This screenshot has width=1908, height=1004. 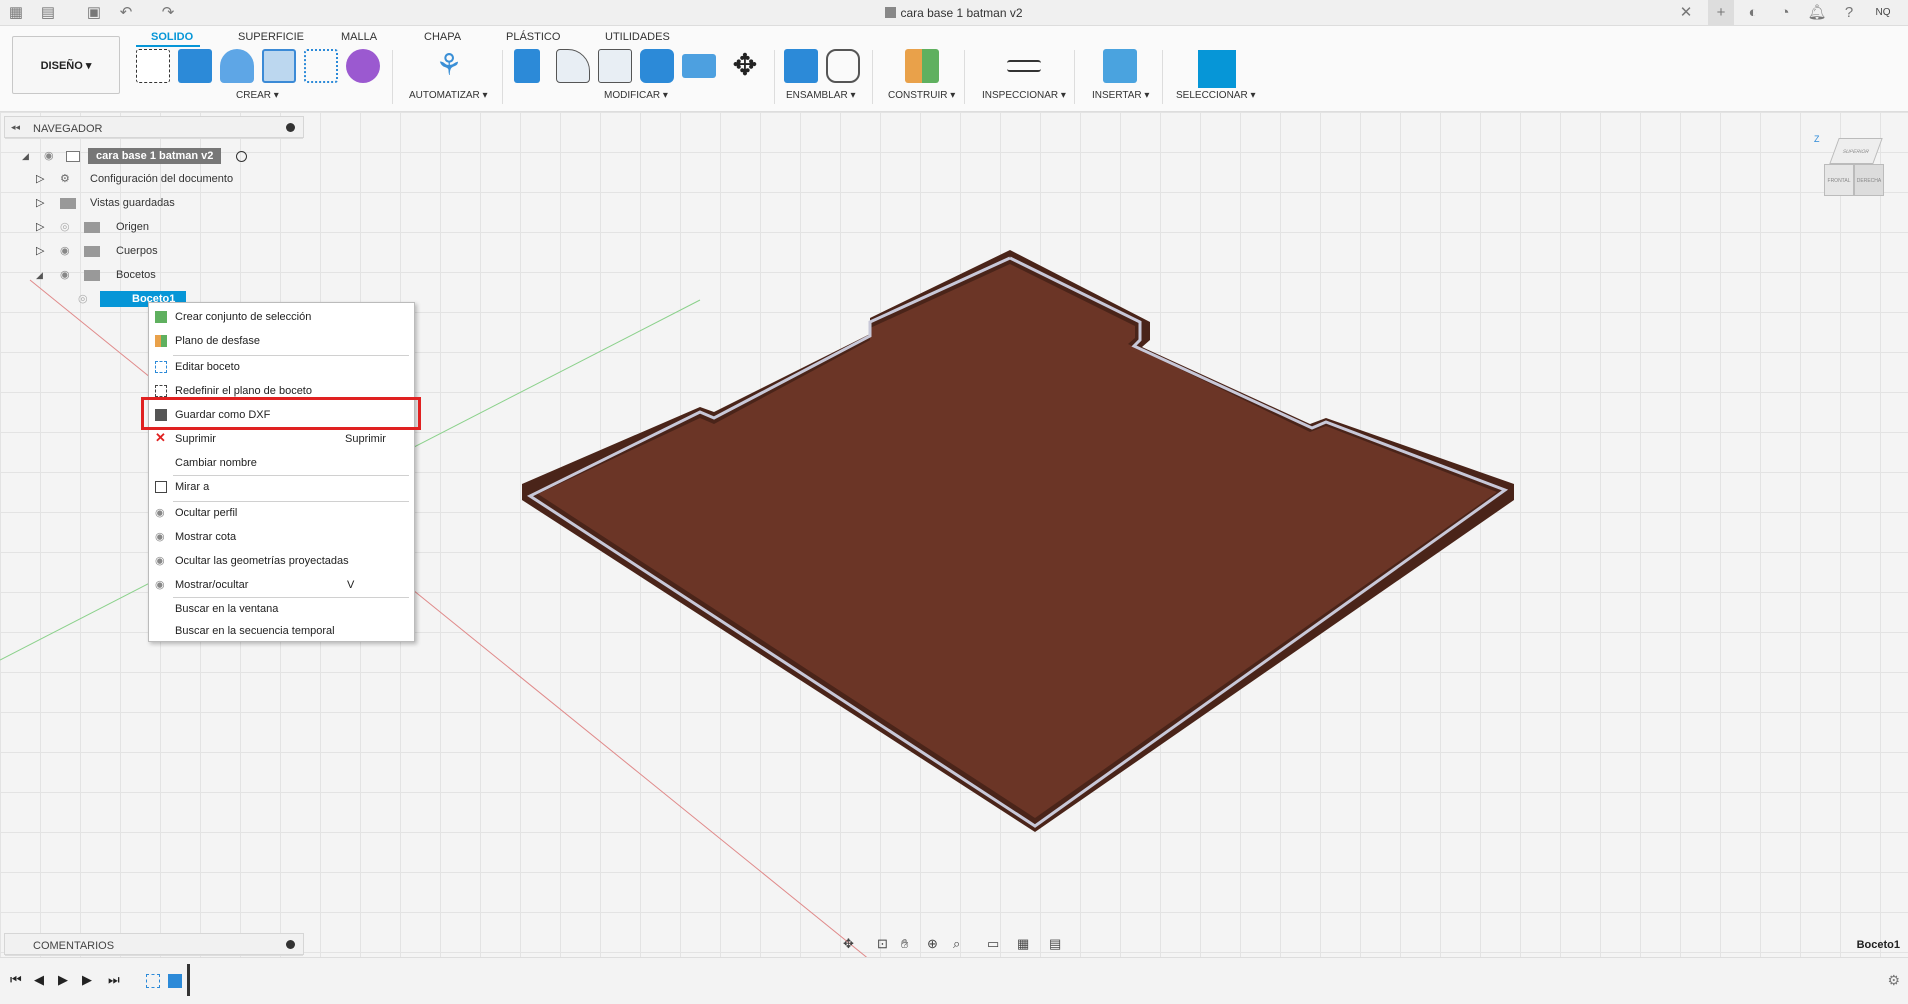 I want to click on viewcube: Z SUPERIOR FRONTAL DERECHA, so click(x=1852, y=171).